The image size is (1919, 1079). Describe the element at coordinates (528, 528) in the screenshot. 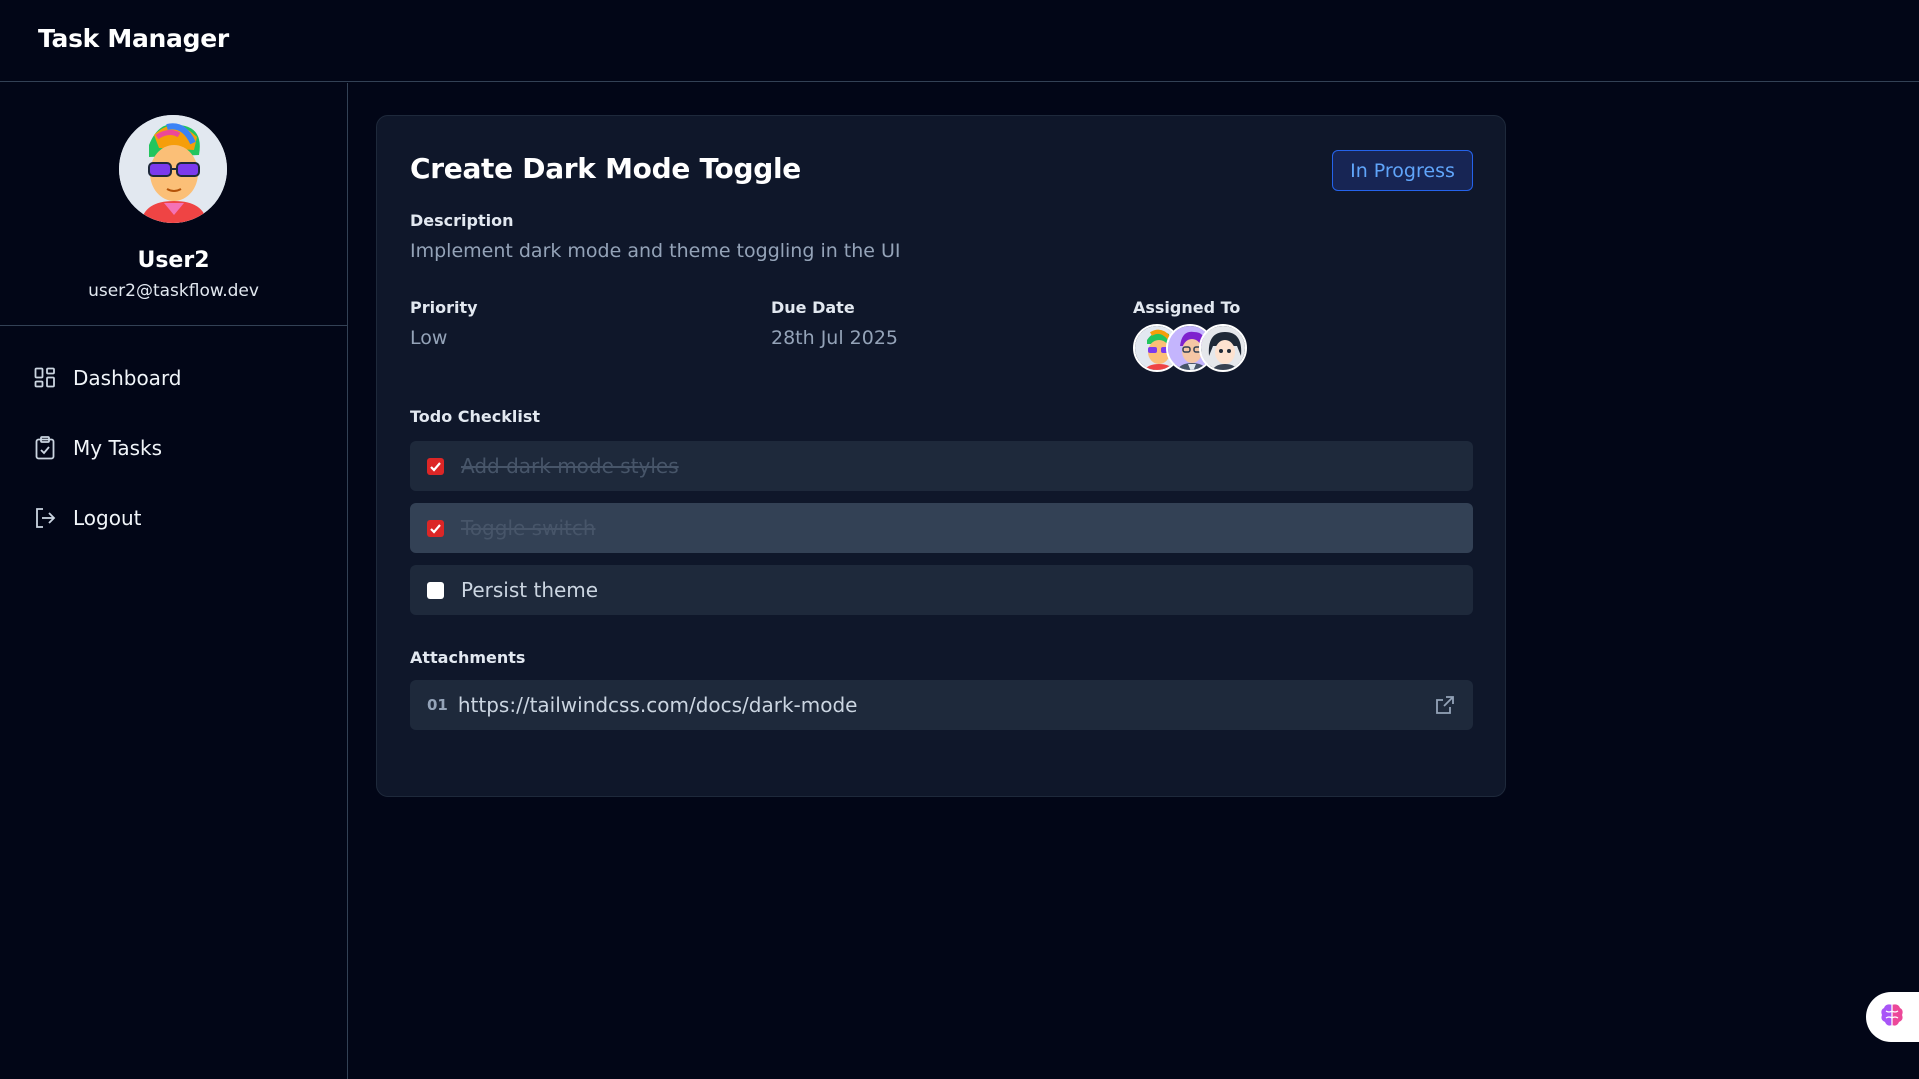

I see `checklist-item-text: Toggle switch` at that location.